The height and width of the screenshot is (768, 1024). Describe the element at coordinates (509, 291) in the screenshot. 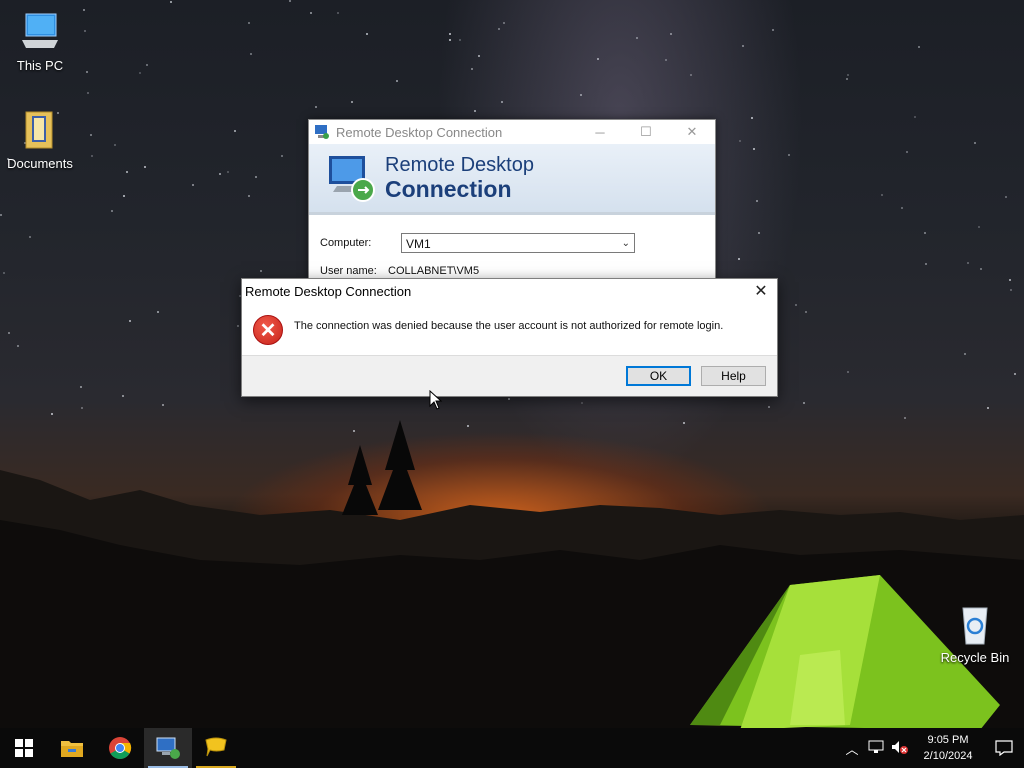

I see `dialog-titlebar: Remote Desktop Connection` at that location.